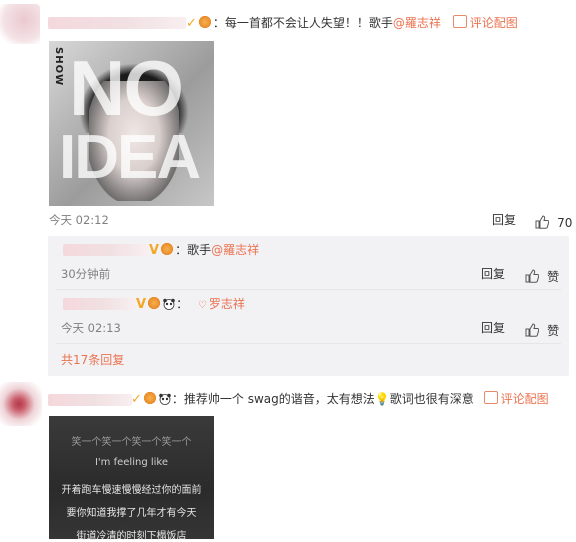 This screenshot has height=542, width=576. Describe the element at coordinates (190, 304) in the screenshot. I see `reply-text: V： ♡ 罗志祥` at that location.